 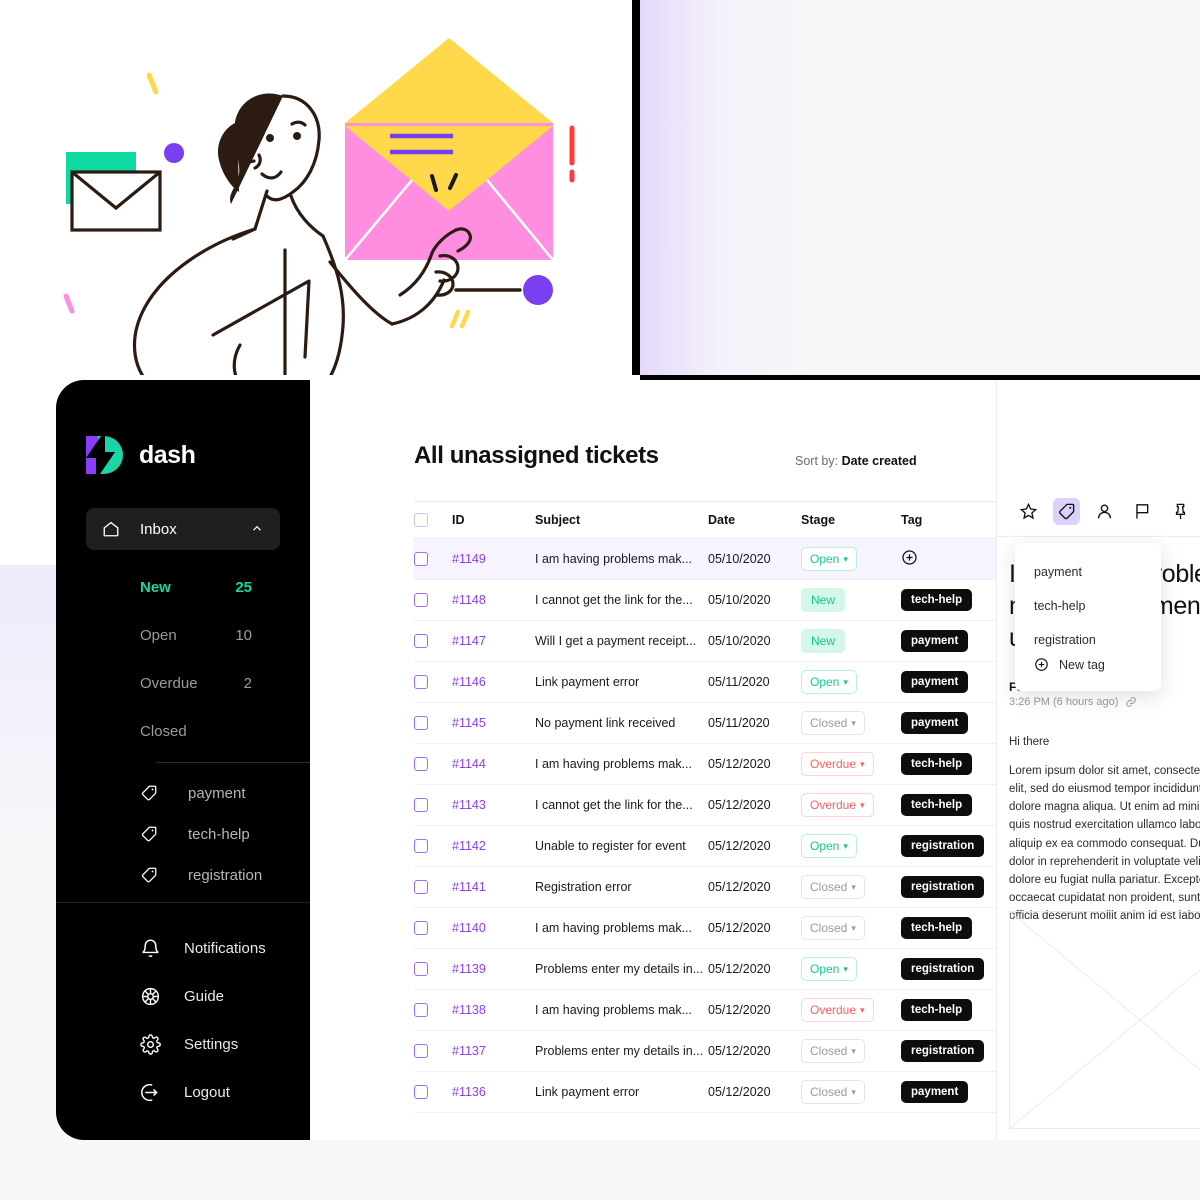 What do you see at coordinates (186, 875) in the screenshot?
I see `sidebar-tag-registration: registration` at bounding box center [186, 875].